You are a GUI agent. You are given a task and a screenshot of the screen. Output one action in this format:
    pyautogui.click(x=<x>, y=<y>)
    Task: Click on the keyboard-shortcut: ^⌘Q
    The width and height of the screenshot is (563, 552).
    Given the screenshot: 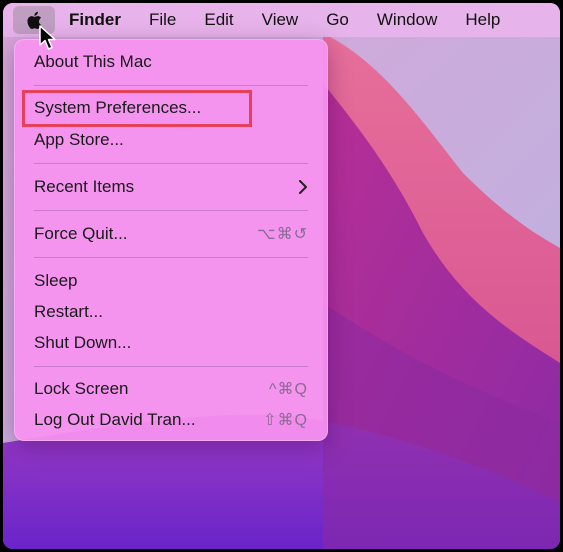 What is the action you would take?
    pyautogui.click(x=288, y=389)
    